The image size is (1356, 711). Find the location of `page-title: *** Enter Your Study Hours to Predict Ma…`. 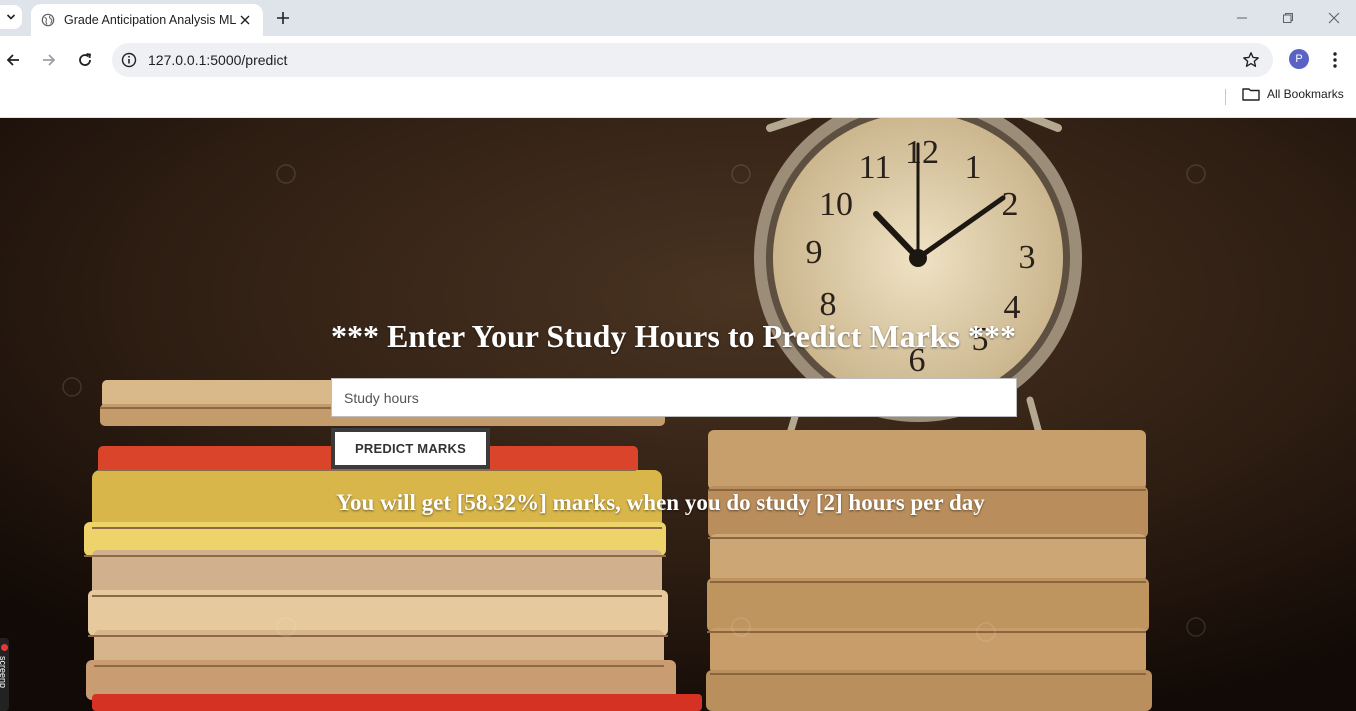

page-title: *** Enter Your Study Hours to Predict Ma… is located at coordinates (674, 336).